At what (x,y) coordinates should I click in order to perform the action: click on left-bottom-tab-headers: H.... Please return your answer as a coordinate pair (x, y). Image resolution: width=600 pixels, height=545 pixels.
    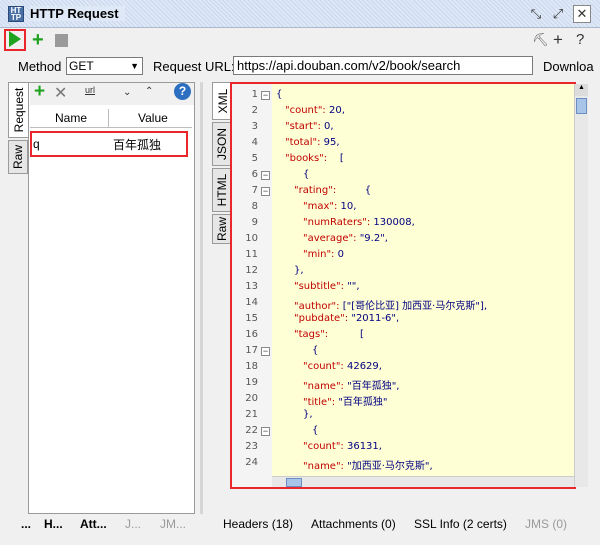
    Looking at the image, I should click on (53, 524).